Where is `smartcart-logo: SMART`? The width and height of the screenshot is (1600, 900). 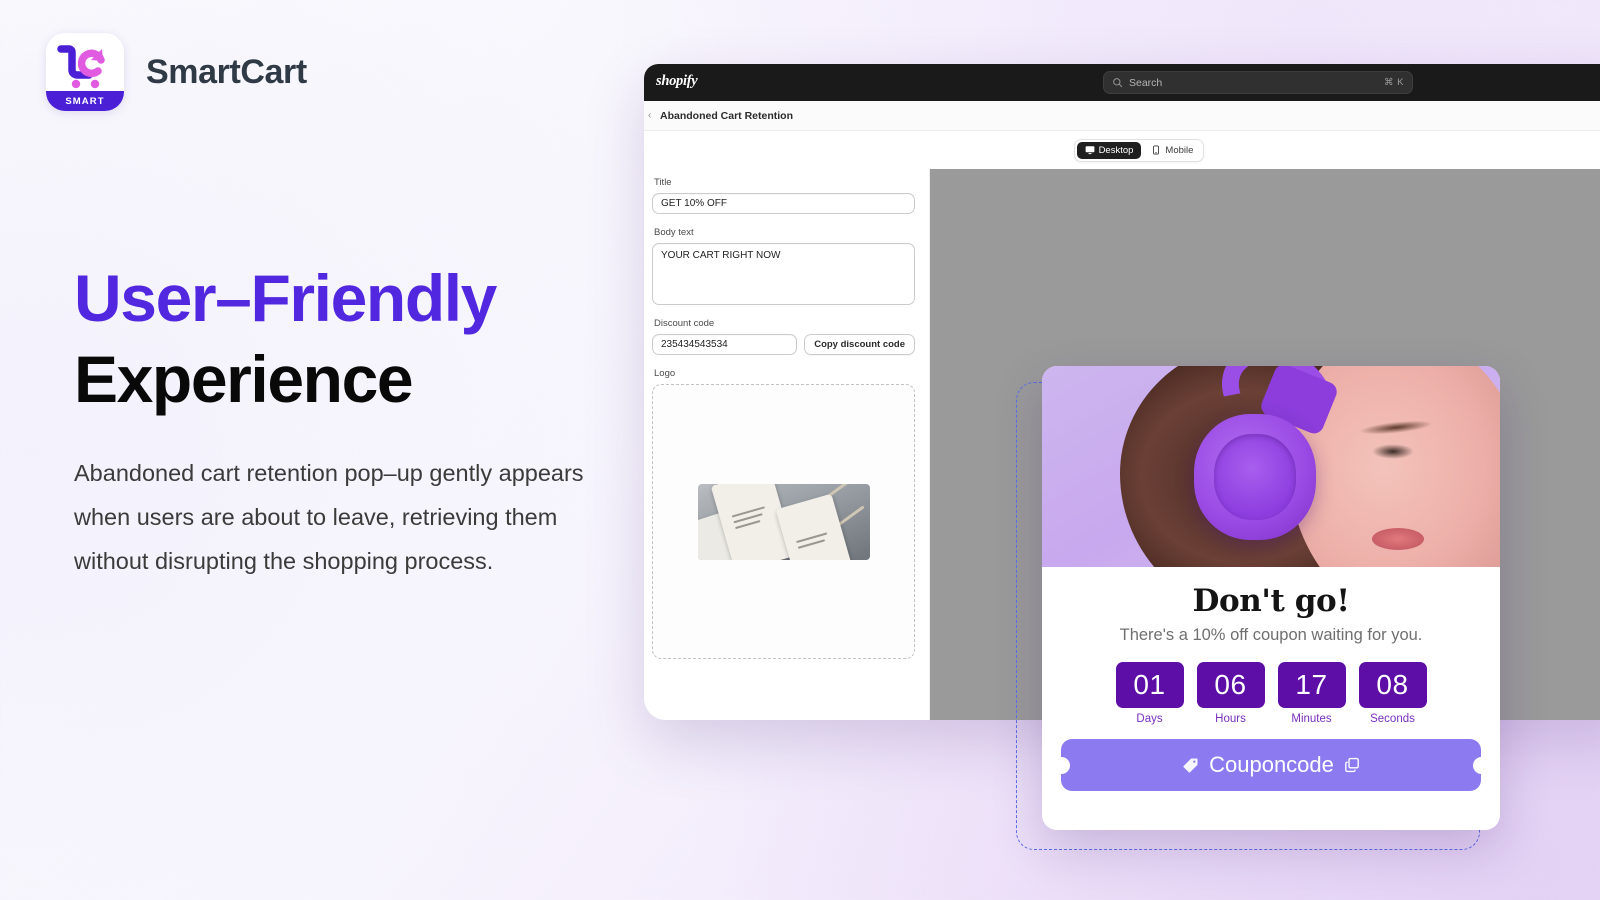
smartcart-logo: SMART is located at coordinates (85, 72).